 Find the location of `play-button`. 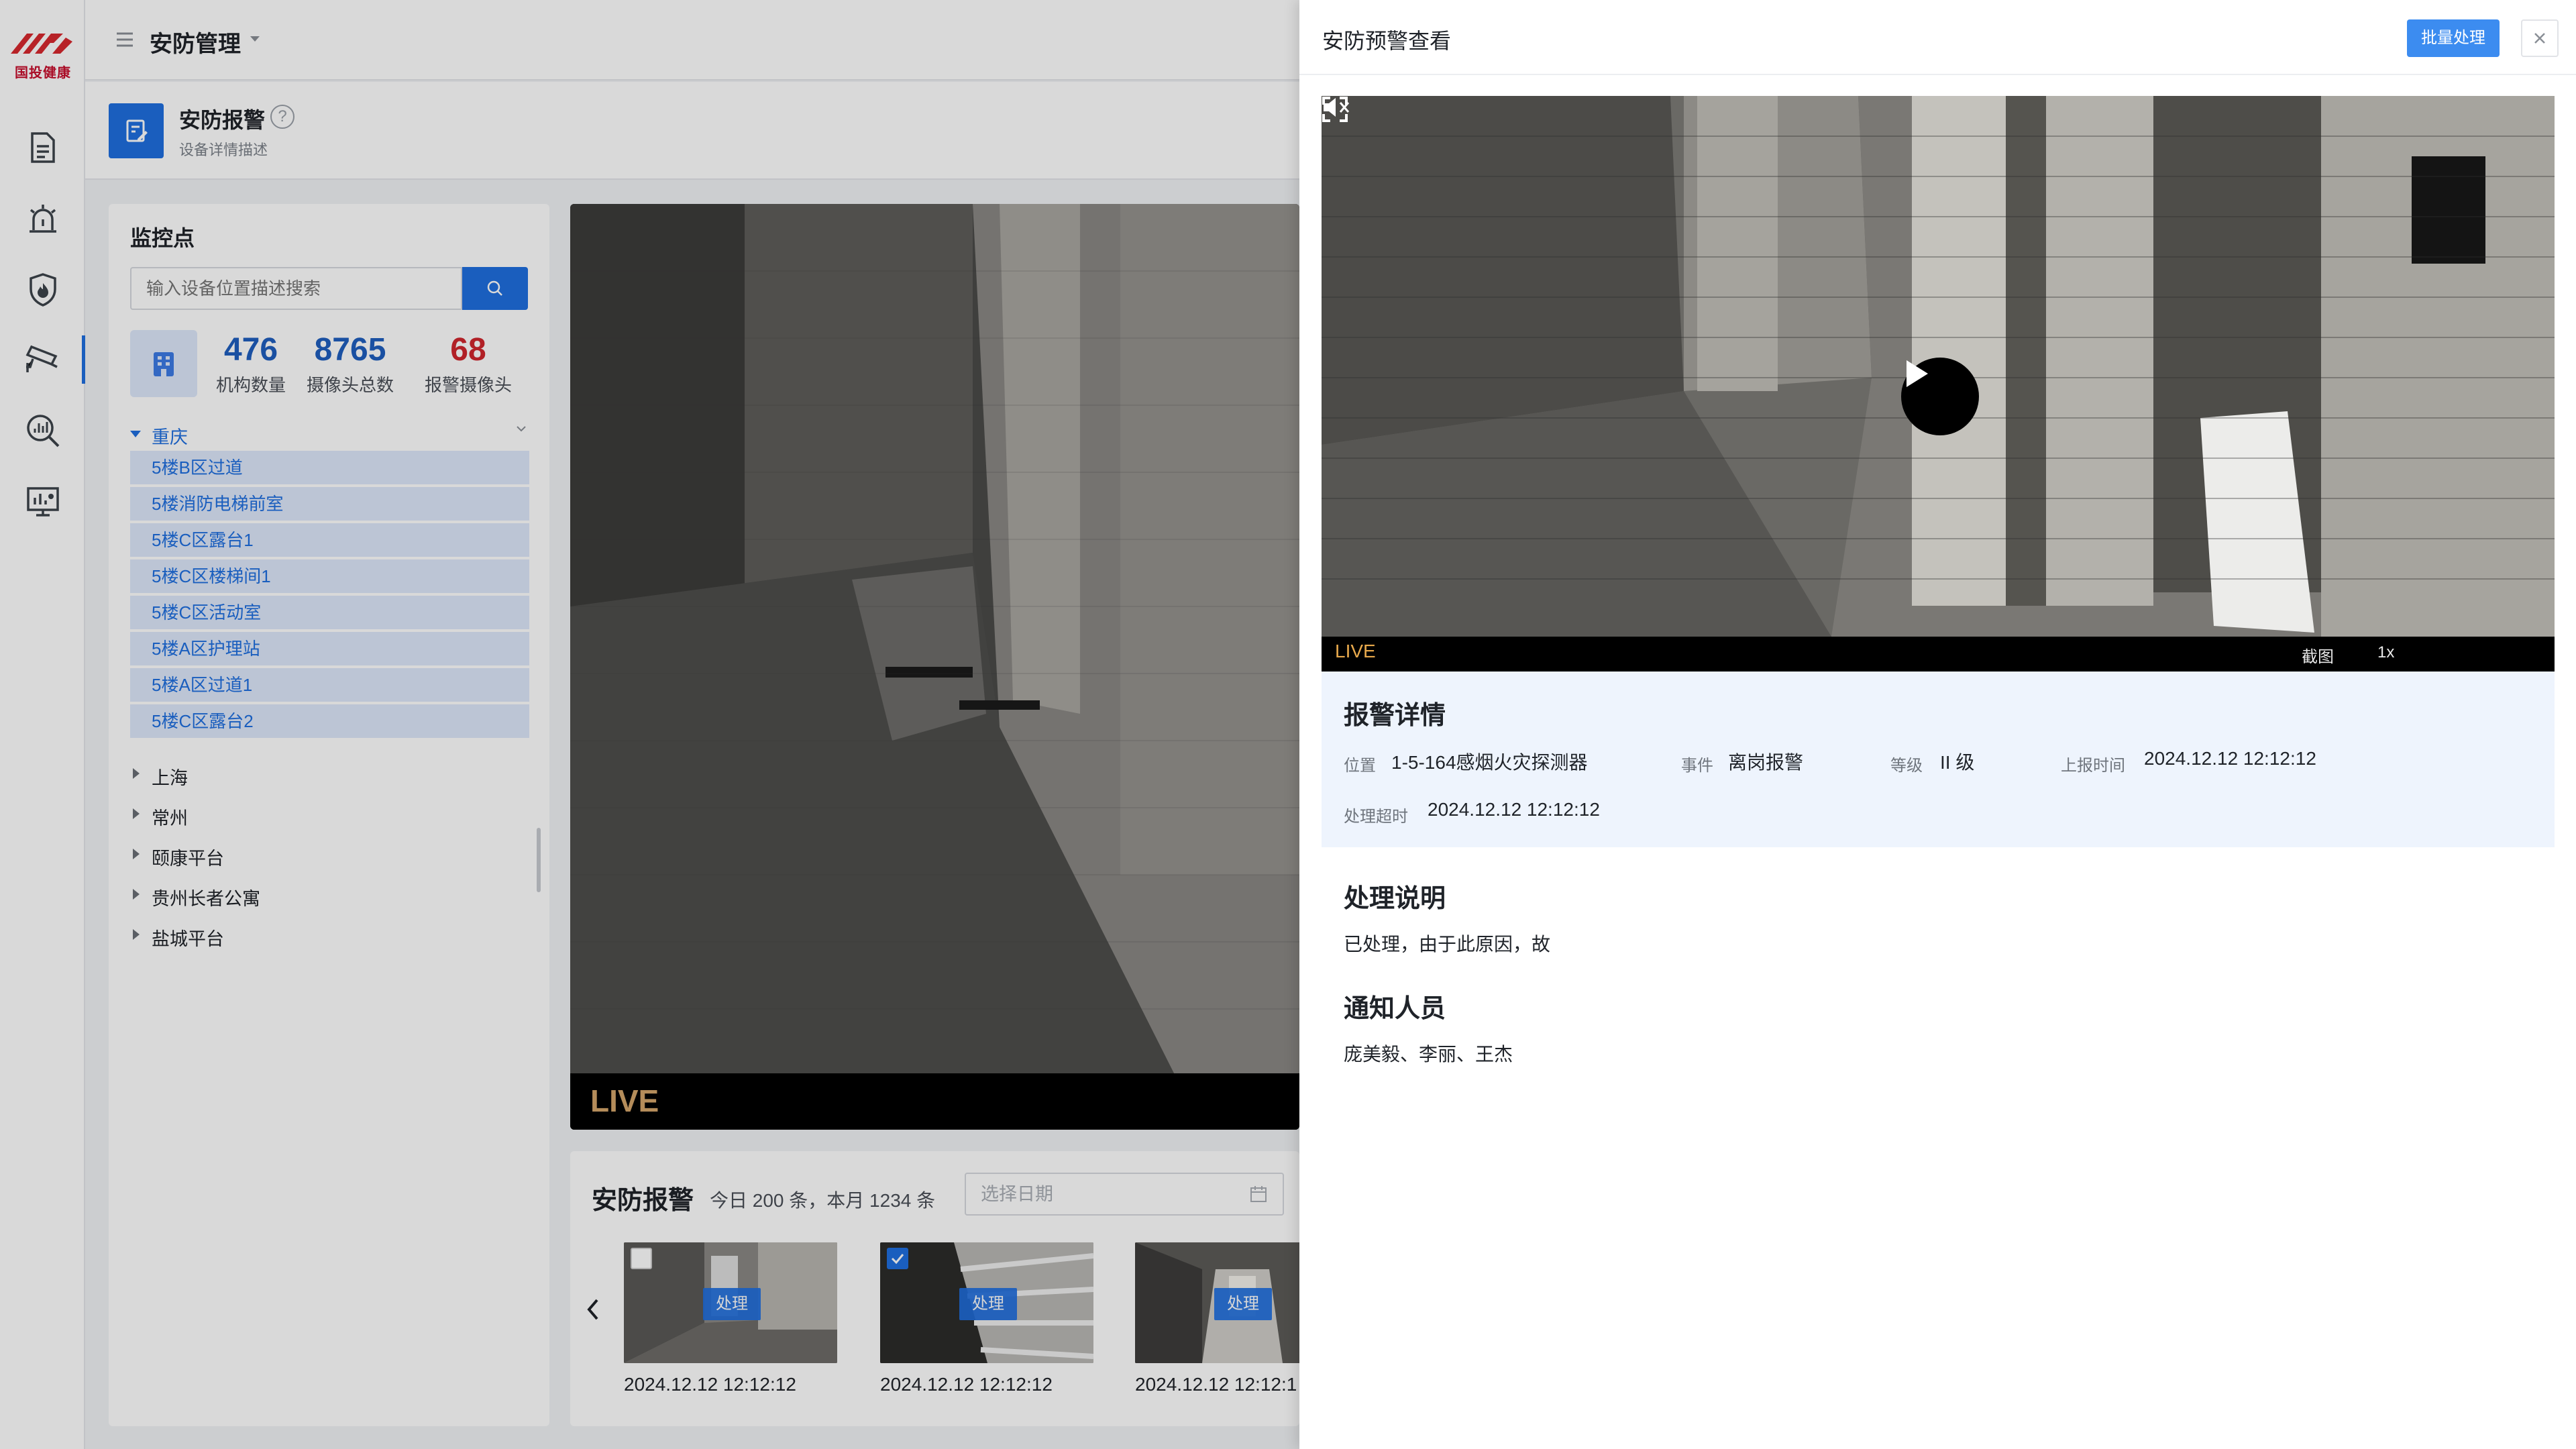

play-button is located at coordinates (1940, 396).